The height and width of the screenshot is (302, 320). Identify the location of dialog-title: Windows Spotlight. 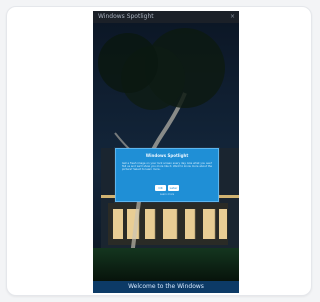
(167, 155).